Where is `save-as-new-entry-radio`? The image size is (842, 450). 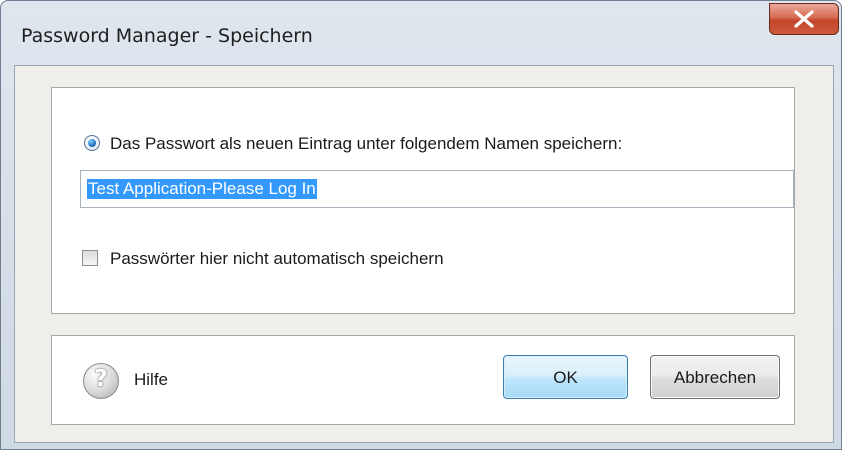 save-as-new-entry-radio is located at coordinates (92, 143).